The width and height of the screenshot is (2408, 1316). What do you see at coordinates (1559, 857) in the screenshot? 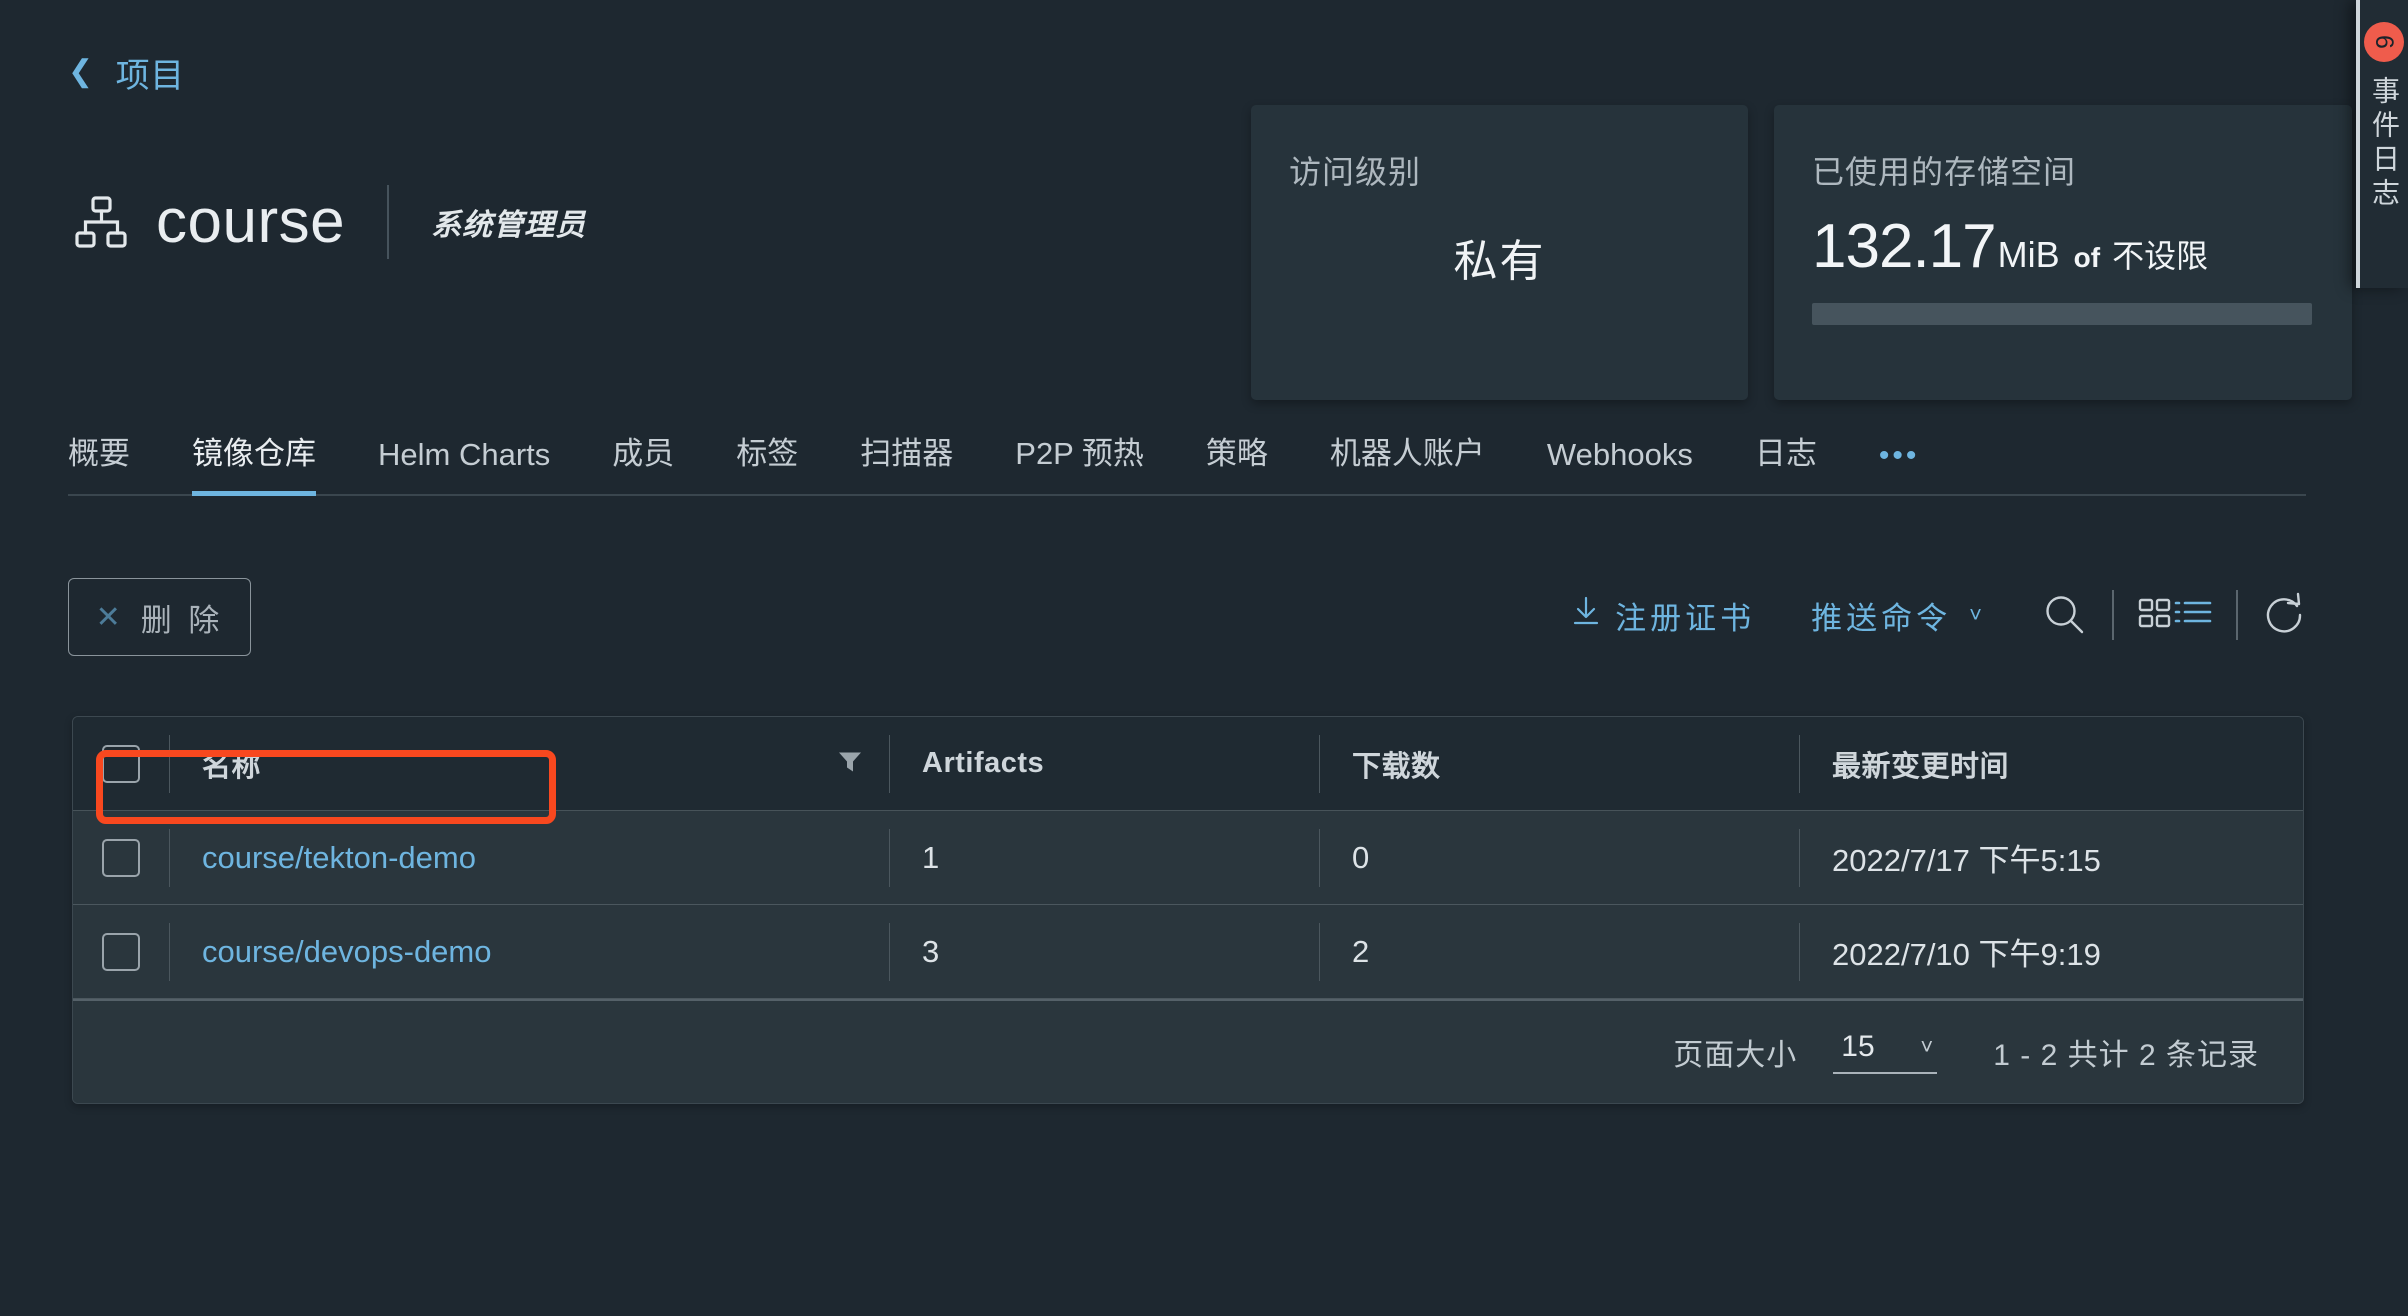
I see `cell-downloads: 0` at bounding box center [1559, 857].